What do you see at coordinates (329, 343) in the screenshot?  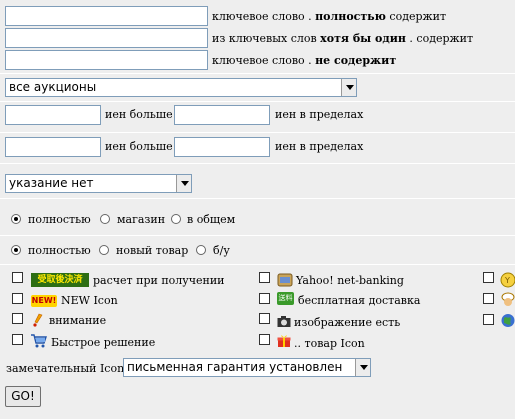 I see `option-label-gift: .. товар Icon` at bounding box center [329, 343].